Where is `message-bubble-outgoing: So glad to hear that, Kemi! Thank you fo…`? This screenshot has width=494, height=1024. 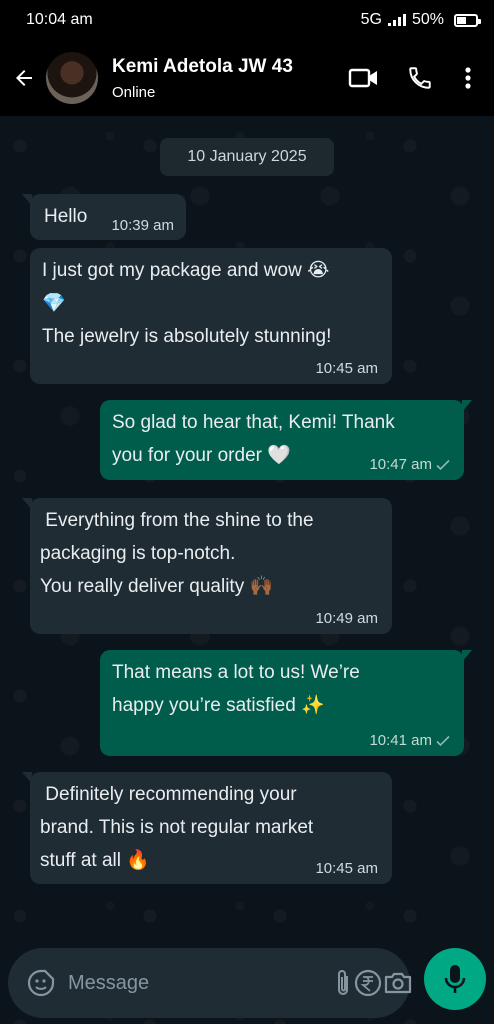
message-bubble-outgoing: So glad to hear that, Kemi! Thank you fo… is located at coordinates (286, 440).